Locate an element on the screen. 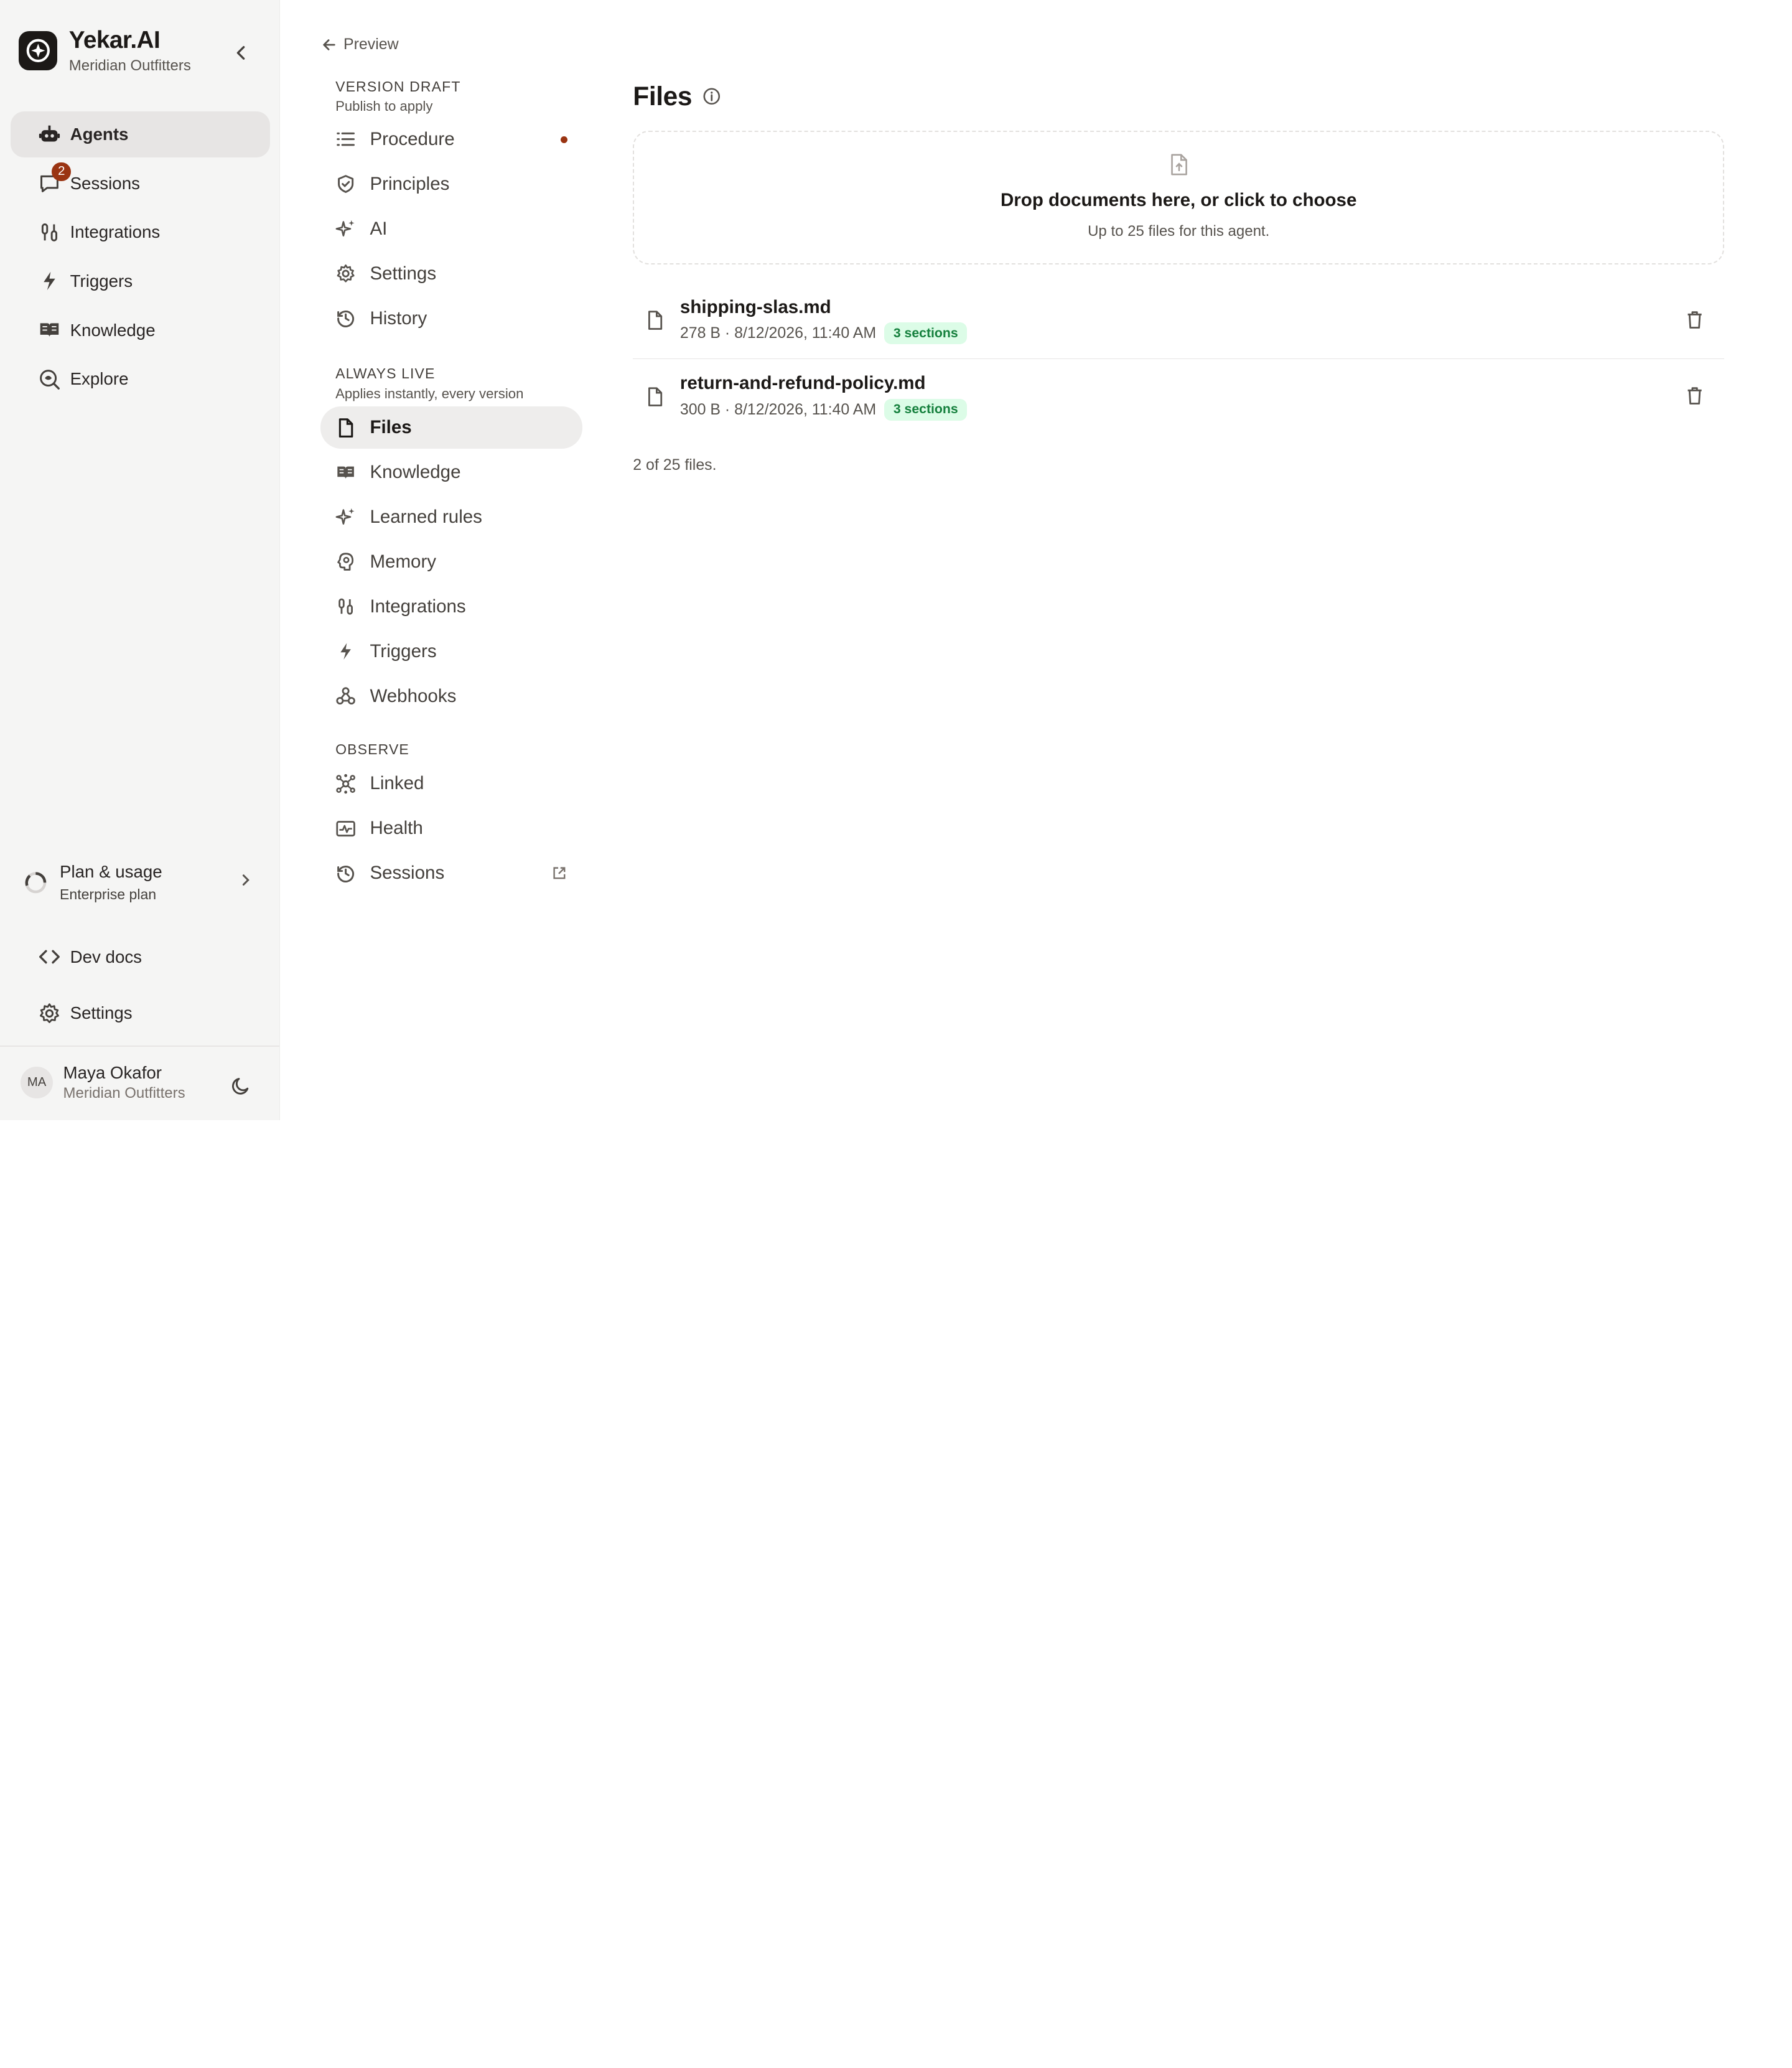 The height and width of the screenshot is (2068, 1792). nav-item-sessions: 2 Sessions is located at coordinates (140, 184).